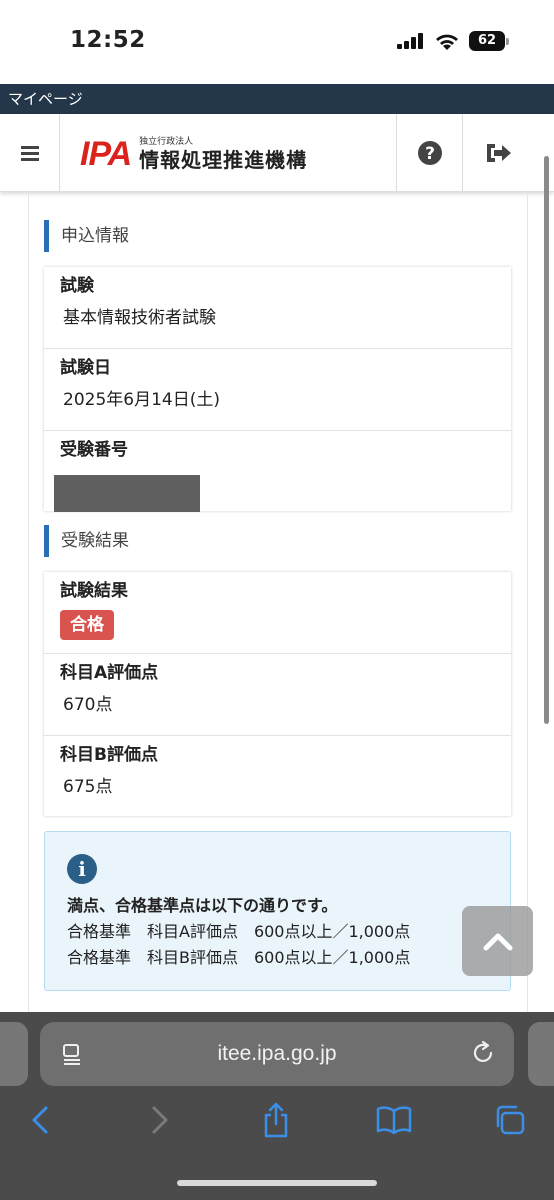  Describe the element at coordinates (85, 368) in the screenshot. I see `exam-date-label: 試験日` at that location.